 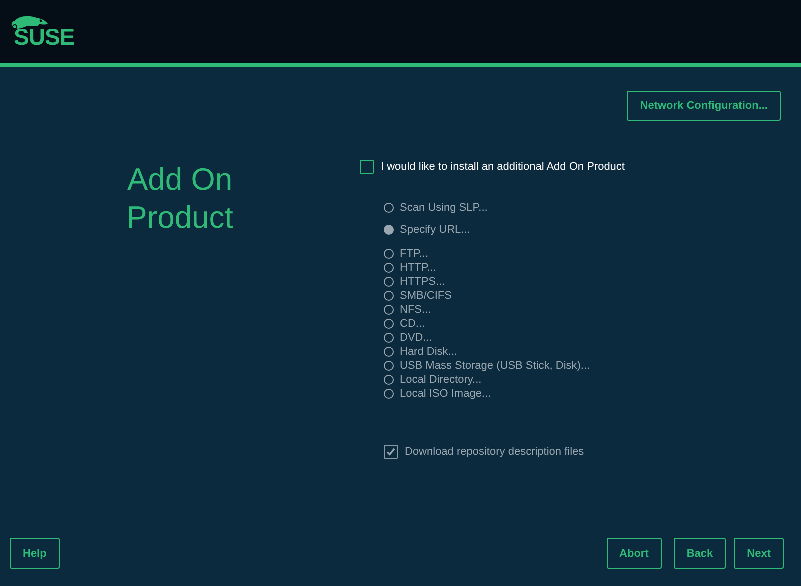 I want to click on abort-button: Abort, so click(x=634, y=553).